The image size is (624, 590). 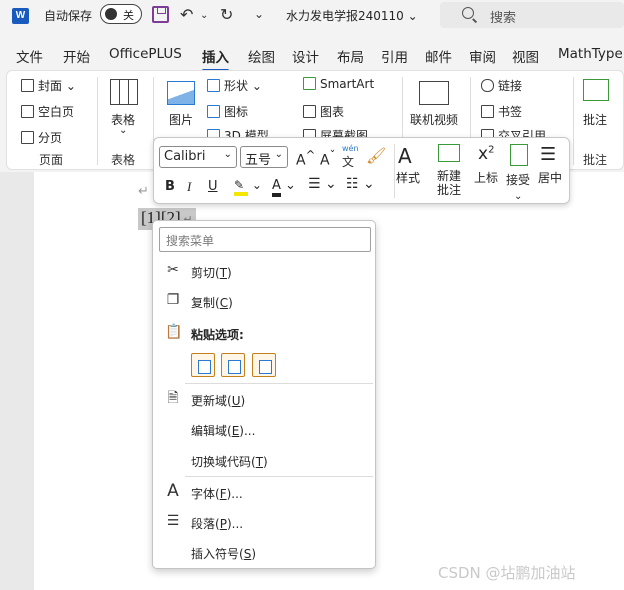 What do you see at coordinates (41, 137) in the screenshot?
I see `page-break-button: 分页` at bounding box center [41, 137].